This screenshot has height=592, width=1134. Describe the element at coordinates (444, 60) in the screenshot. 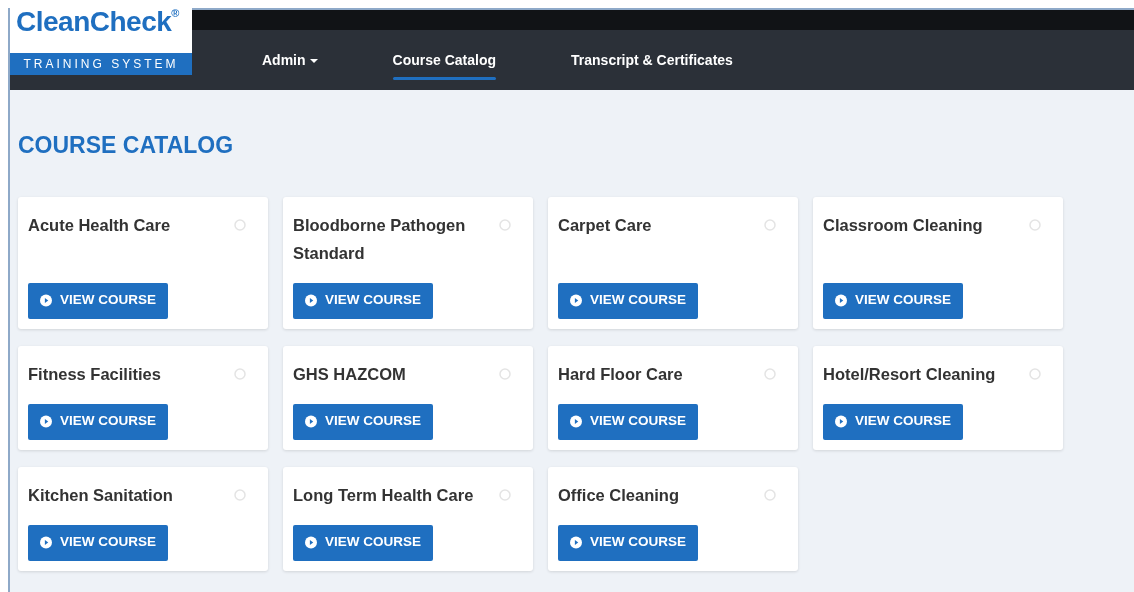

I see `nav-tab: Course Catalog` at that location.